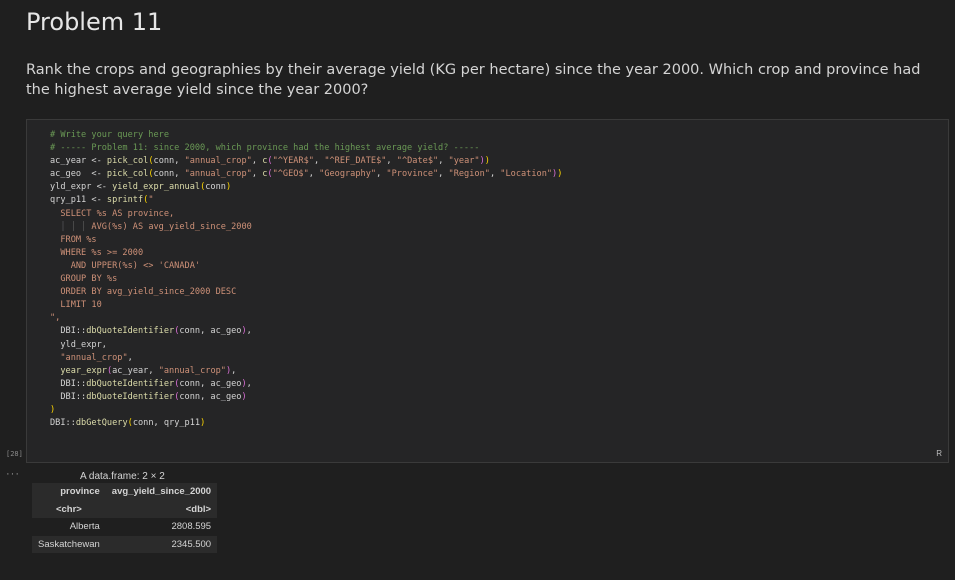 This screenshot has height=580, width=955. What do you see at coordinates (81, 187) in the screenshot?
I see `code-token: yld_expr <-` at bounding box center [81, 187].